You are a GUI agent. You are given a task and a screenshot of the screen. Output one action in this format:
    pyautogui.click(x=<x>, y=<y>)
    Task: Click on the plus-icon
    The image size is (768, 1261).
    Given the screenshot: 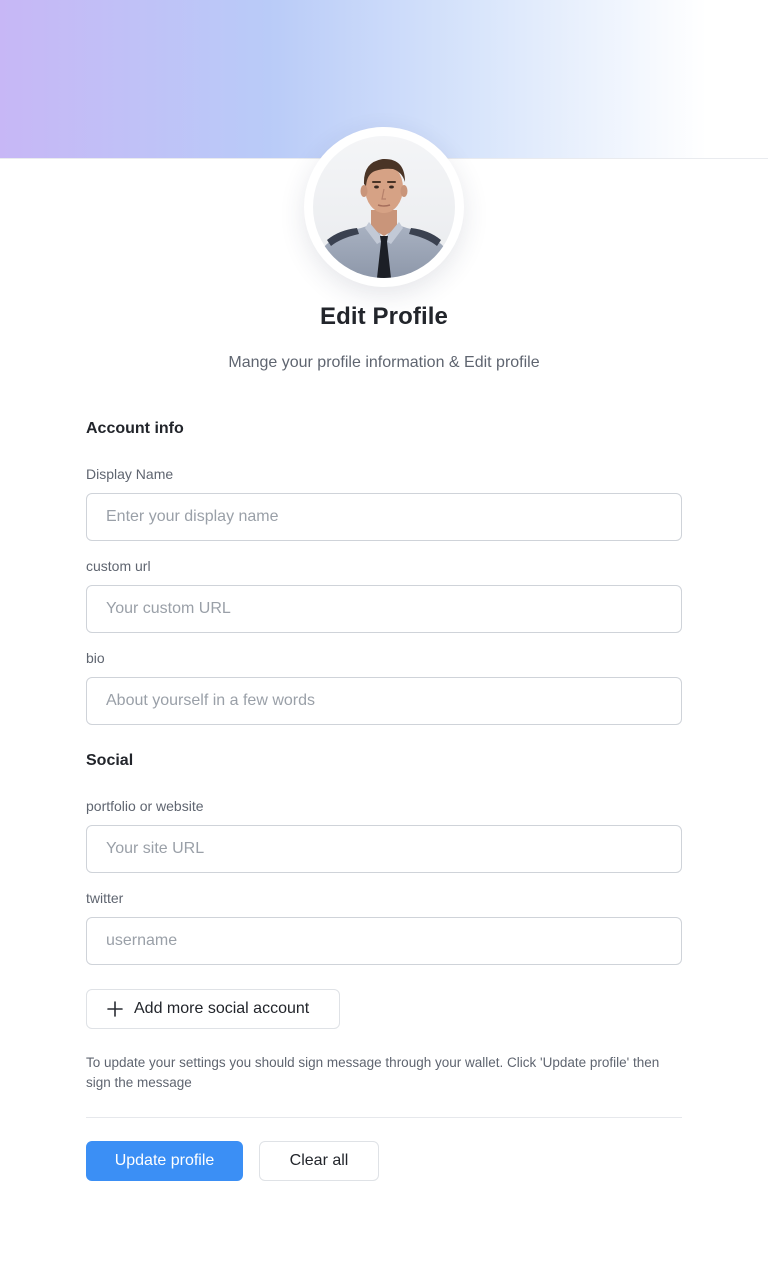 What is the action you would take?
    pyautogui.click(x=115, y=1009)
    